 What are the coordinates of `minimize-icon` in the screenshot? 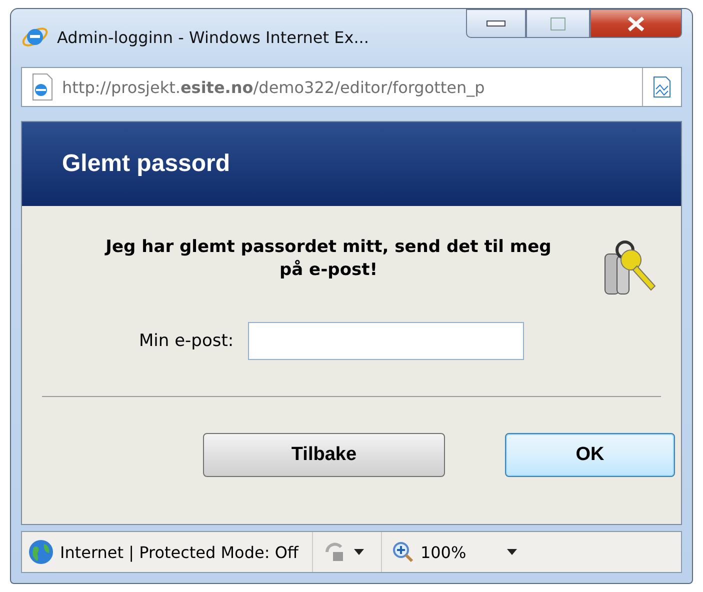 It's located at (496, 24).